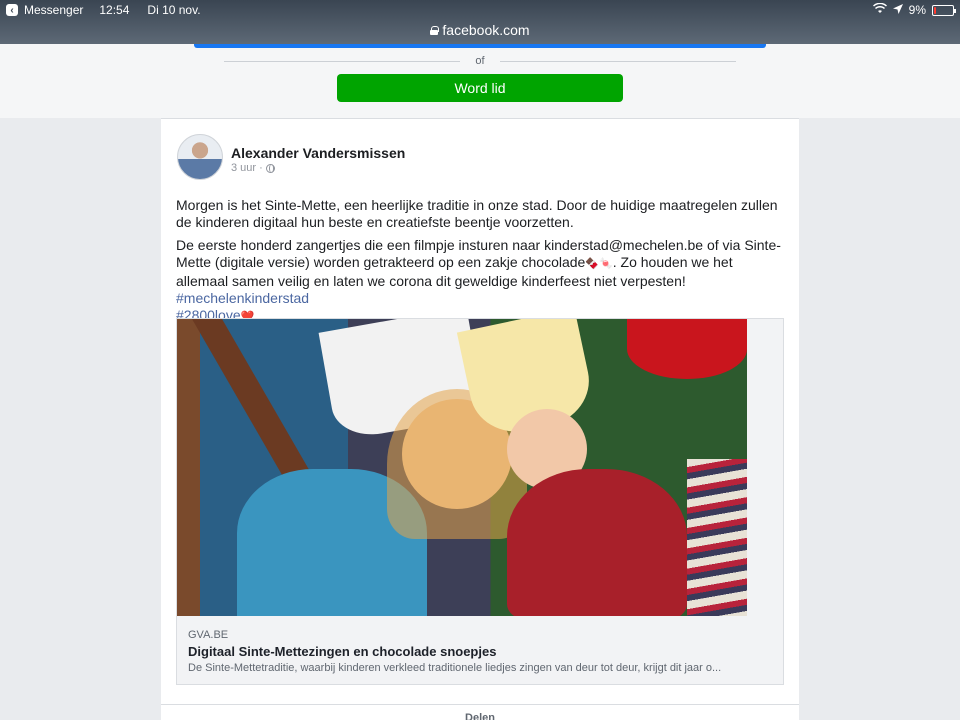 The image size is (960, 720). What do you see at coordinates (480, 88) in the screenshot?
I see `join-button: Word lid` at bounding box center [480, 88].